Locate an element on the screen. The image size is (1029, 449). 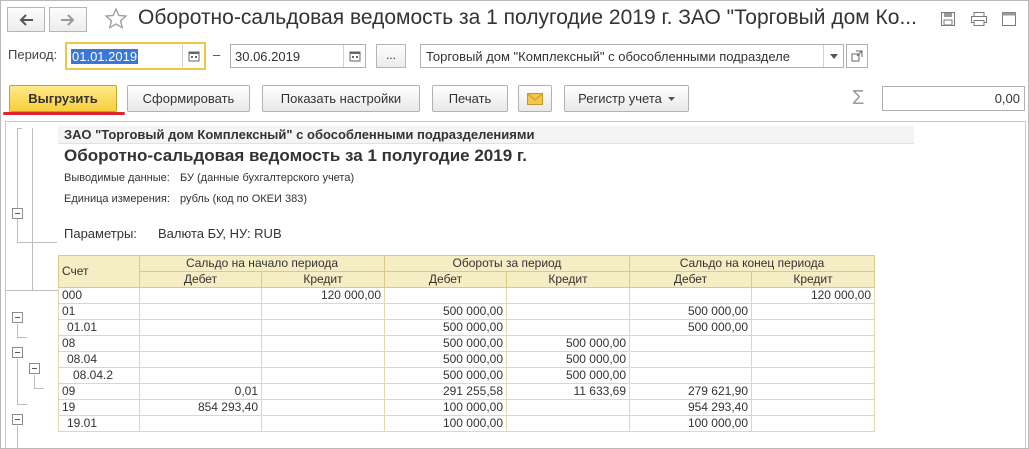
amount-cell: 0,01 is located at coordinates (200, 391).